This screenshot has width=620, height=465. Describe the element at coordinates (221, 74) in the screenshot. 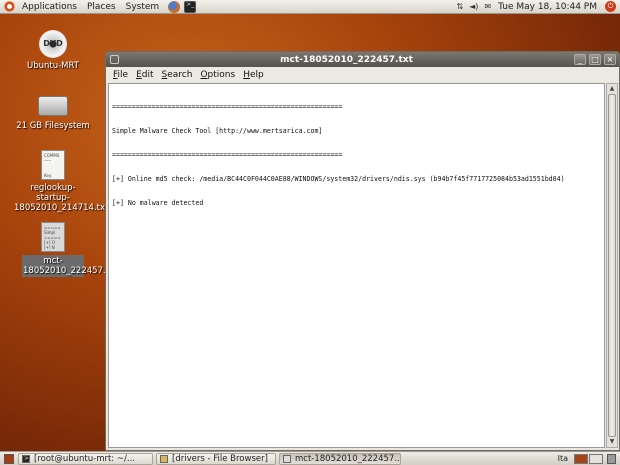

I see `menu-label: ptions` at that location.